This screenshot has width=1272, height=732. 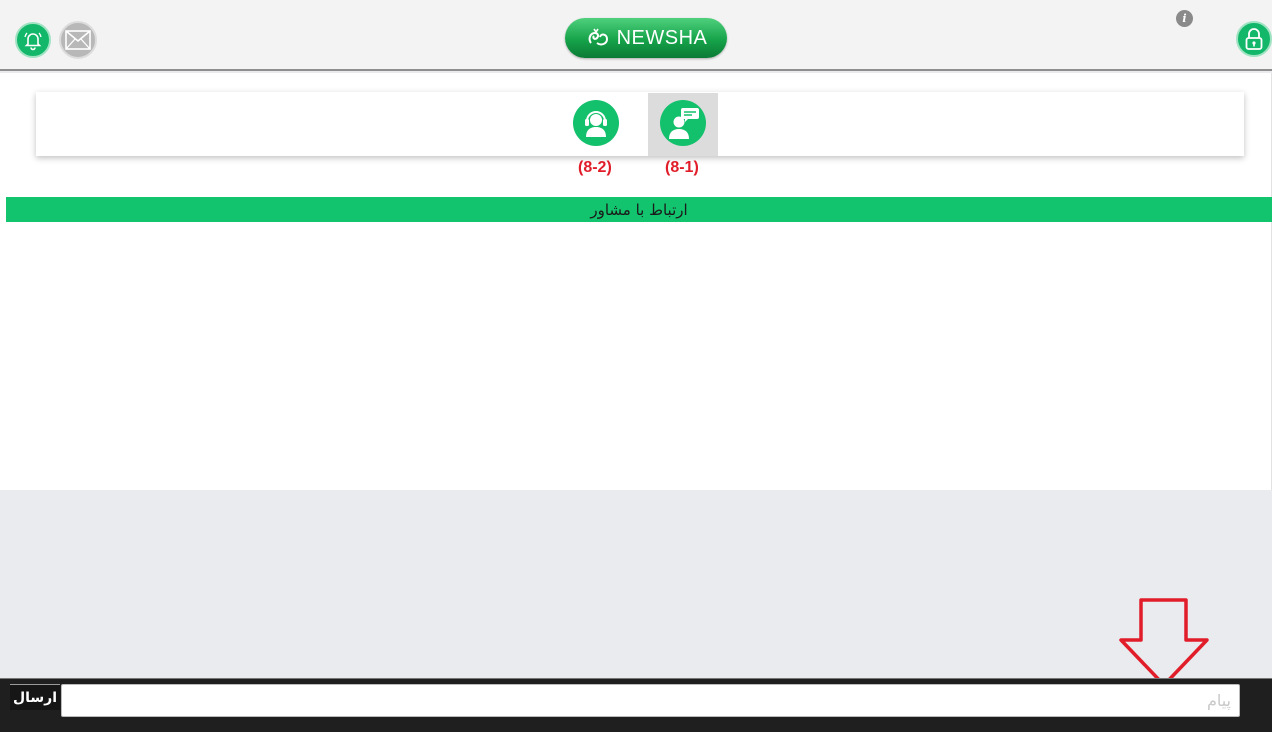 I want to click on info-button: i, so click(x=1184, y=18).